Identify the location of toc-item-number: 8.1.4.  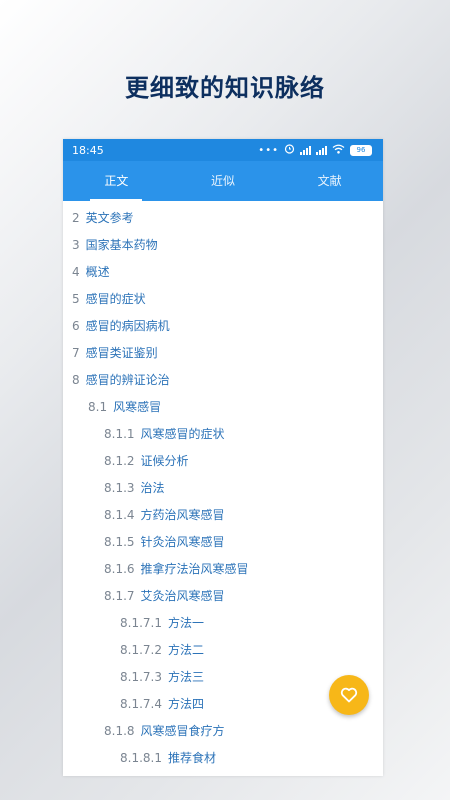
(119, 515).